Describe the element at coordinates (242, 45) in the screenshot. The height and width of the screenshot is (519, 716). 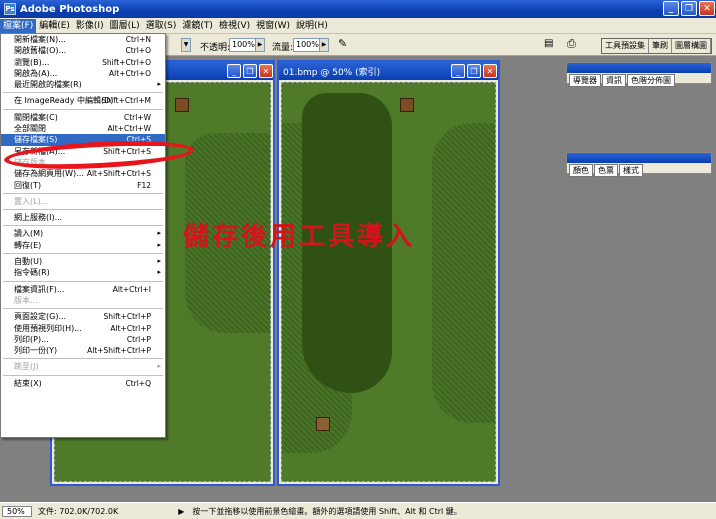
I see `opacity-field: 100%` at that location.